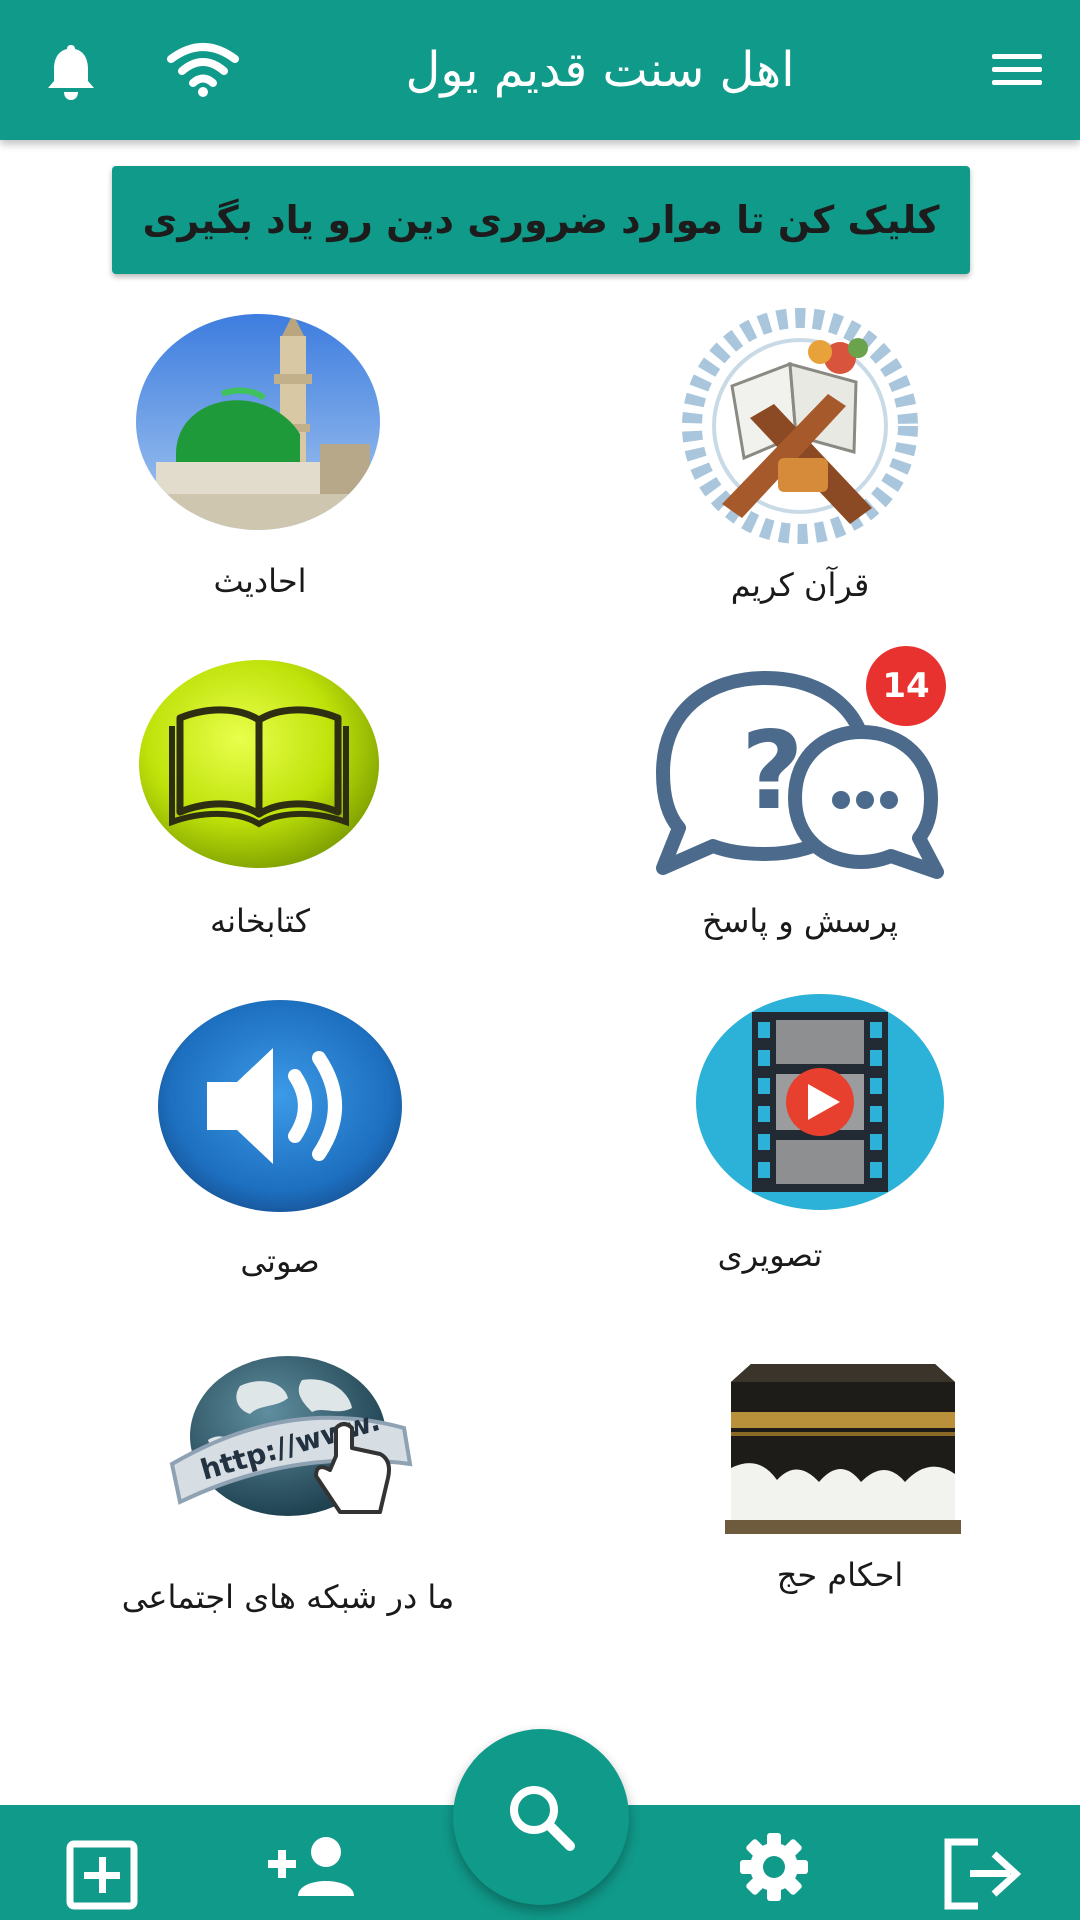 The image size is (1080, 1920). What do you see at coordinates (280, 1106) in the screenshot?
I see `speaker-icon` at bounding box center [280, 1106].